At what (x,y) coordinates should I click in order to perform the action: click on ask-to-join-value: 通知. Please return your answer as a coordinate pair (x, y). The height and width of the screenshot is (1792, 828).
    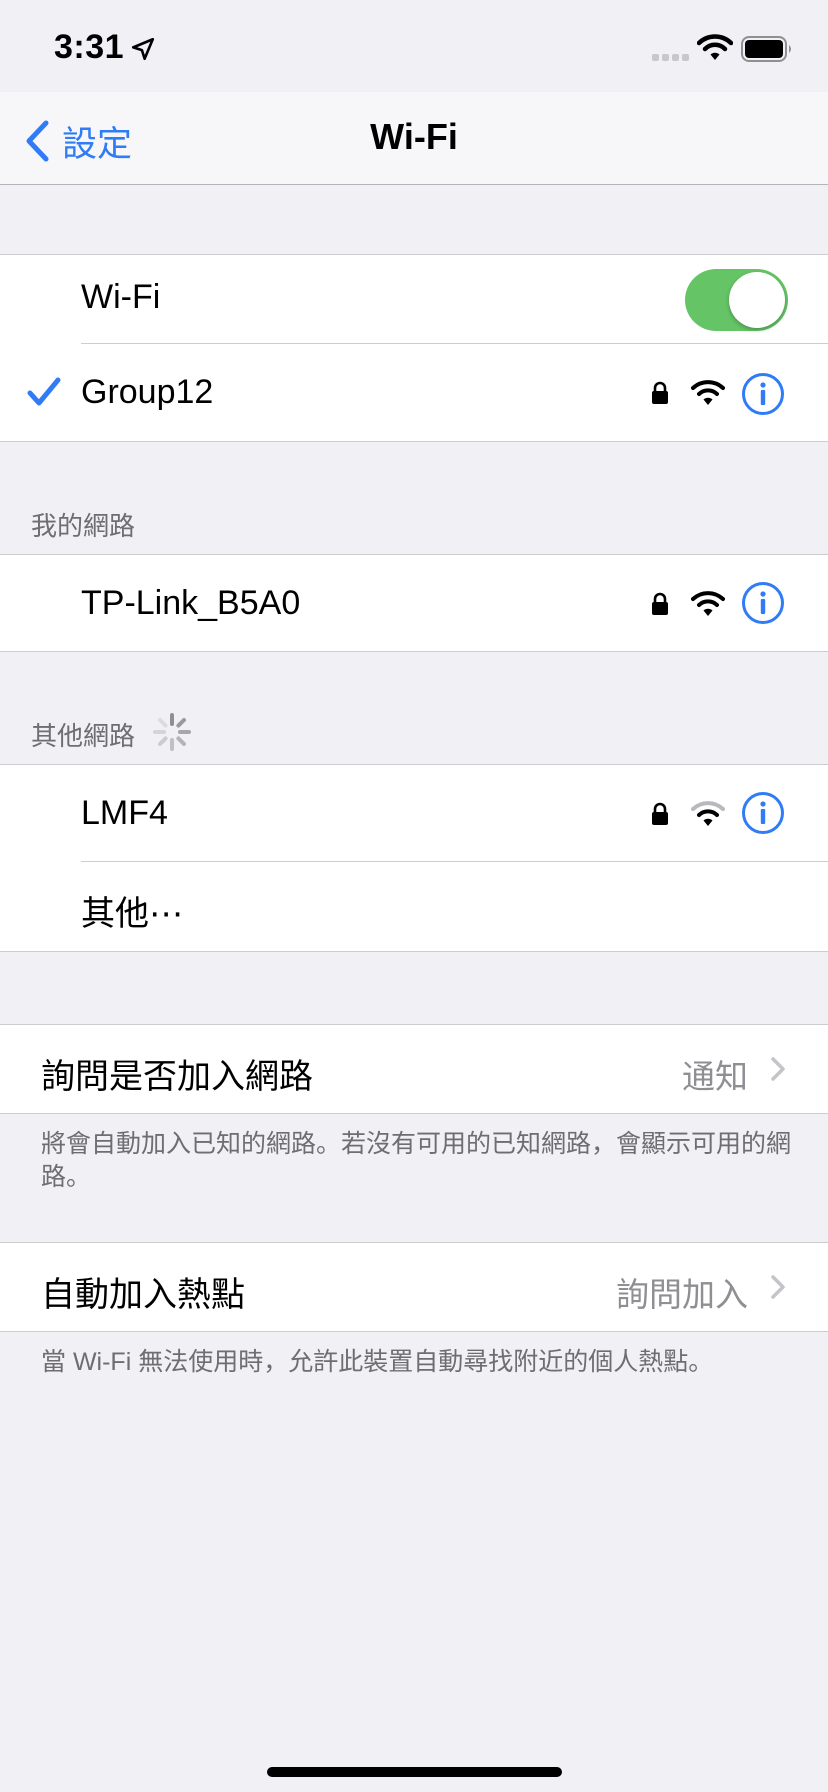
    Looking at the image, I should click on (715, 1076).